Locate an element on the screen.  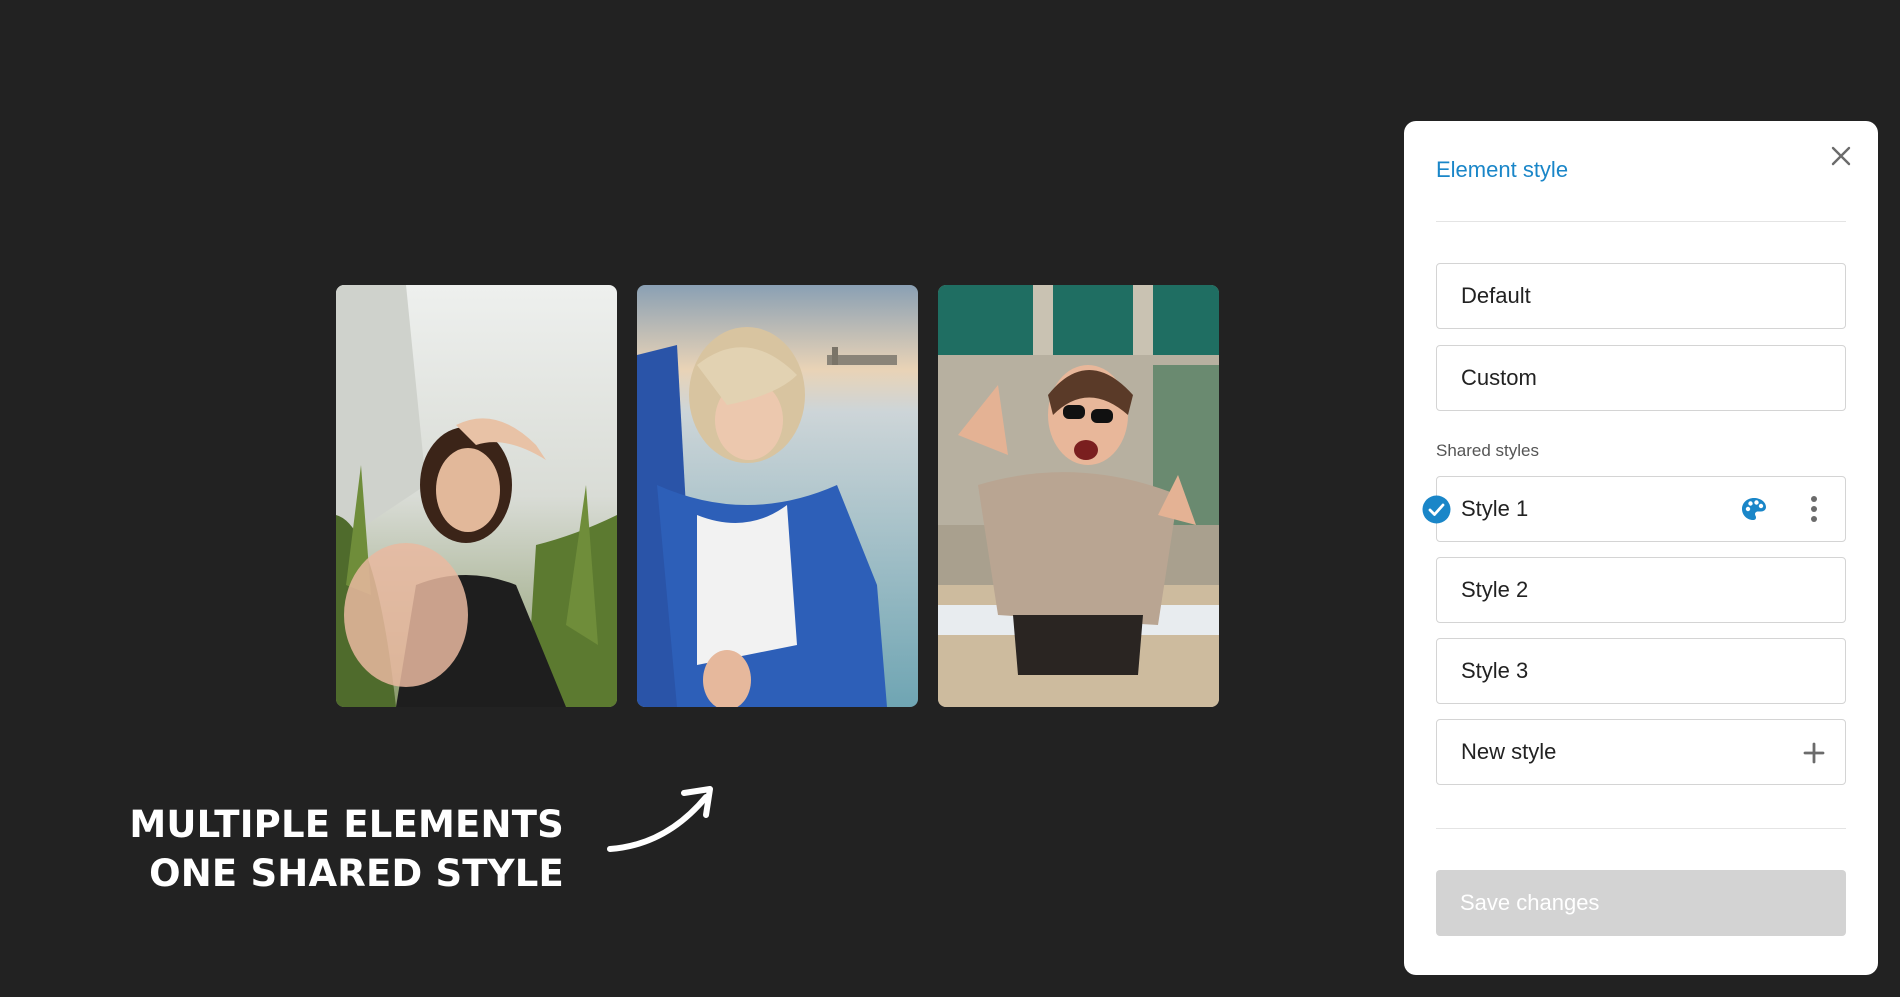
panel-title: Element style is located at coordinates (1502, 169).